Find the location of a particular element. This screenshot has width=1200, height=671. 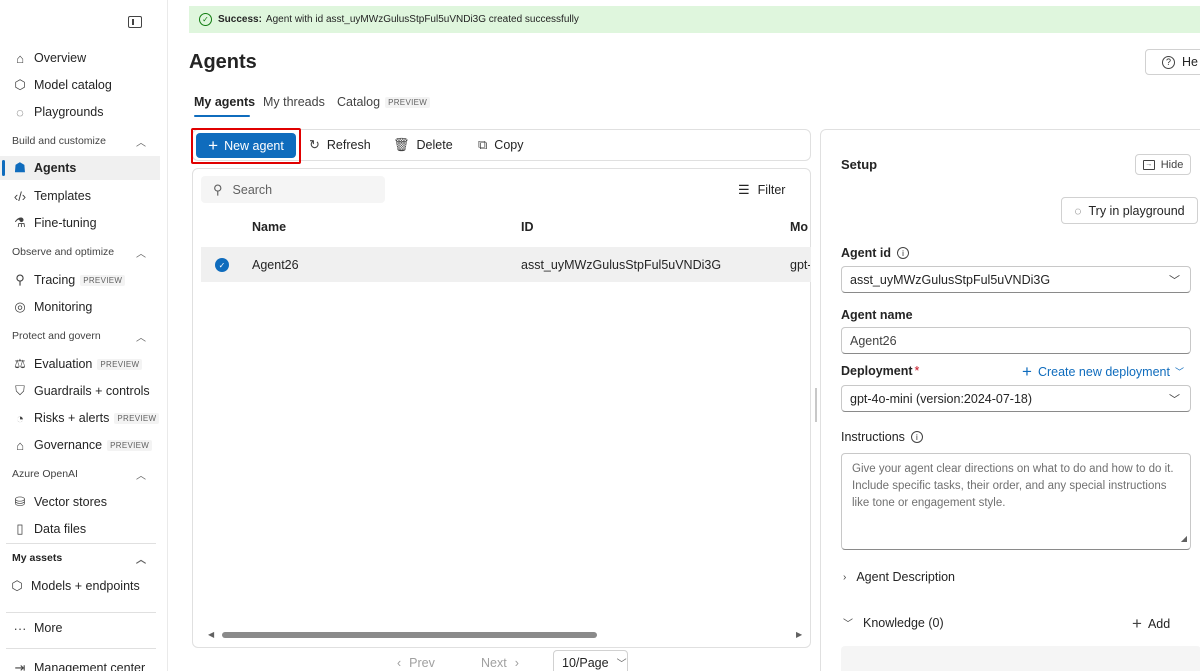

column-header-name: Name is located at coordinates (269, 227).